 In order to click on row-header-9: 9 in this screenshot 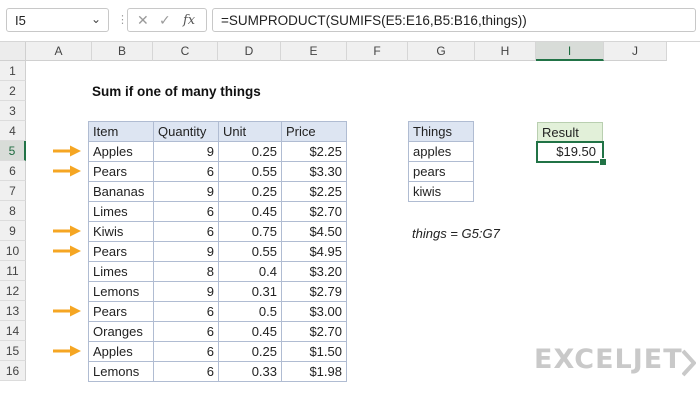, I will do `click(13, 231)`.